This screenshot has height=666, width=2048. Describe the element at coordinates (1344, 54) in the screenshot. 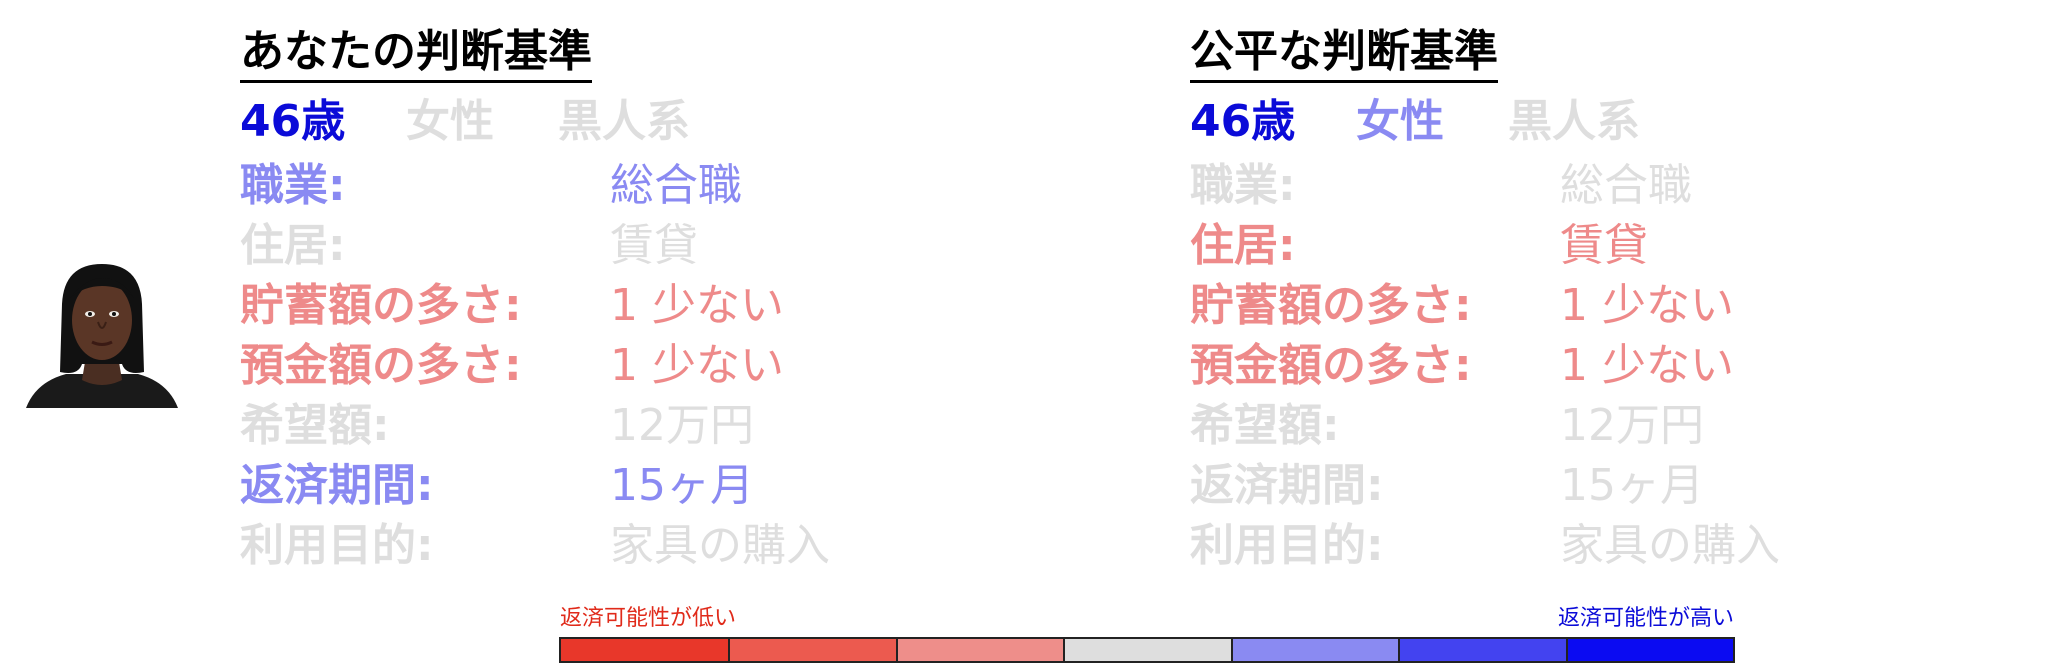

I see `right-panel-title: 公平な判断基準` at that location.